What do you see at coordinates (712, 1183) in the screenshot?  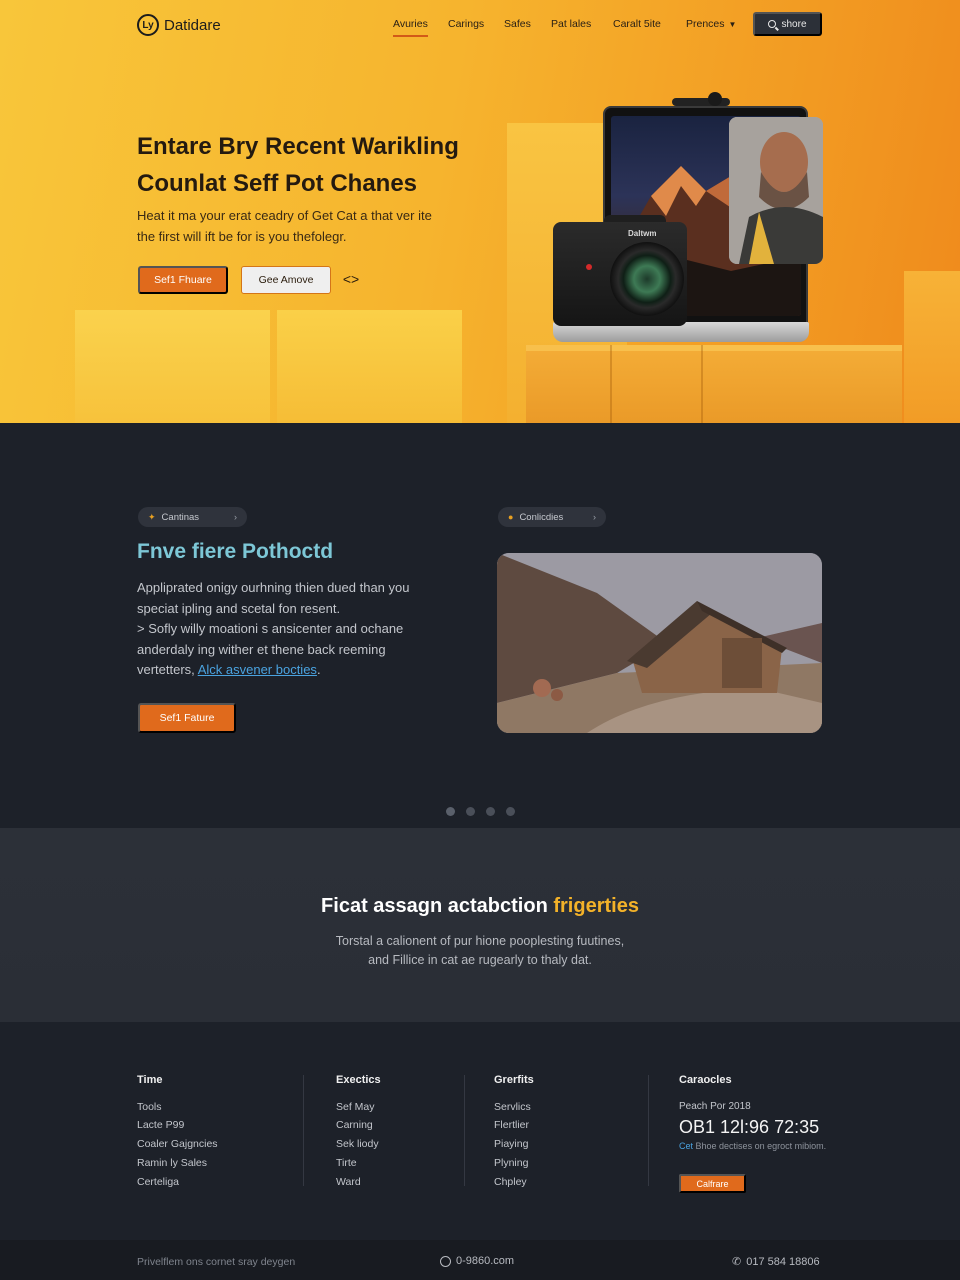 I see `contact-button: Calfrare` at bounding box center [712, 1183].